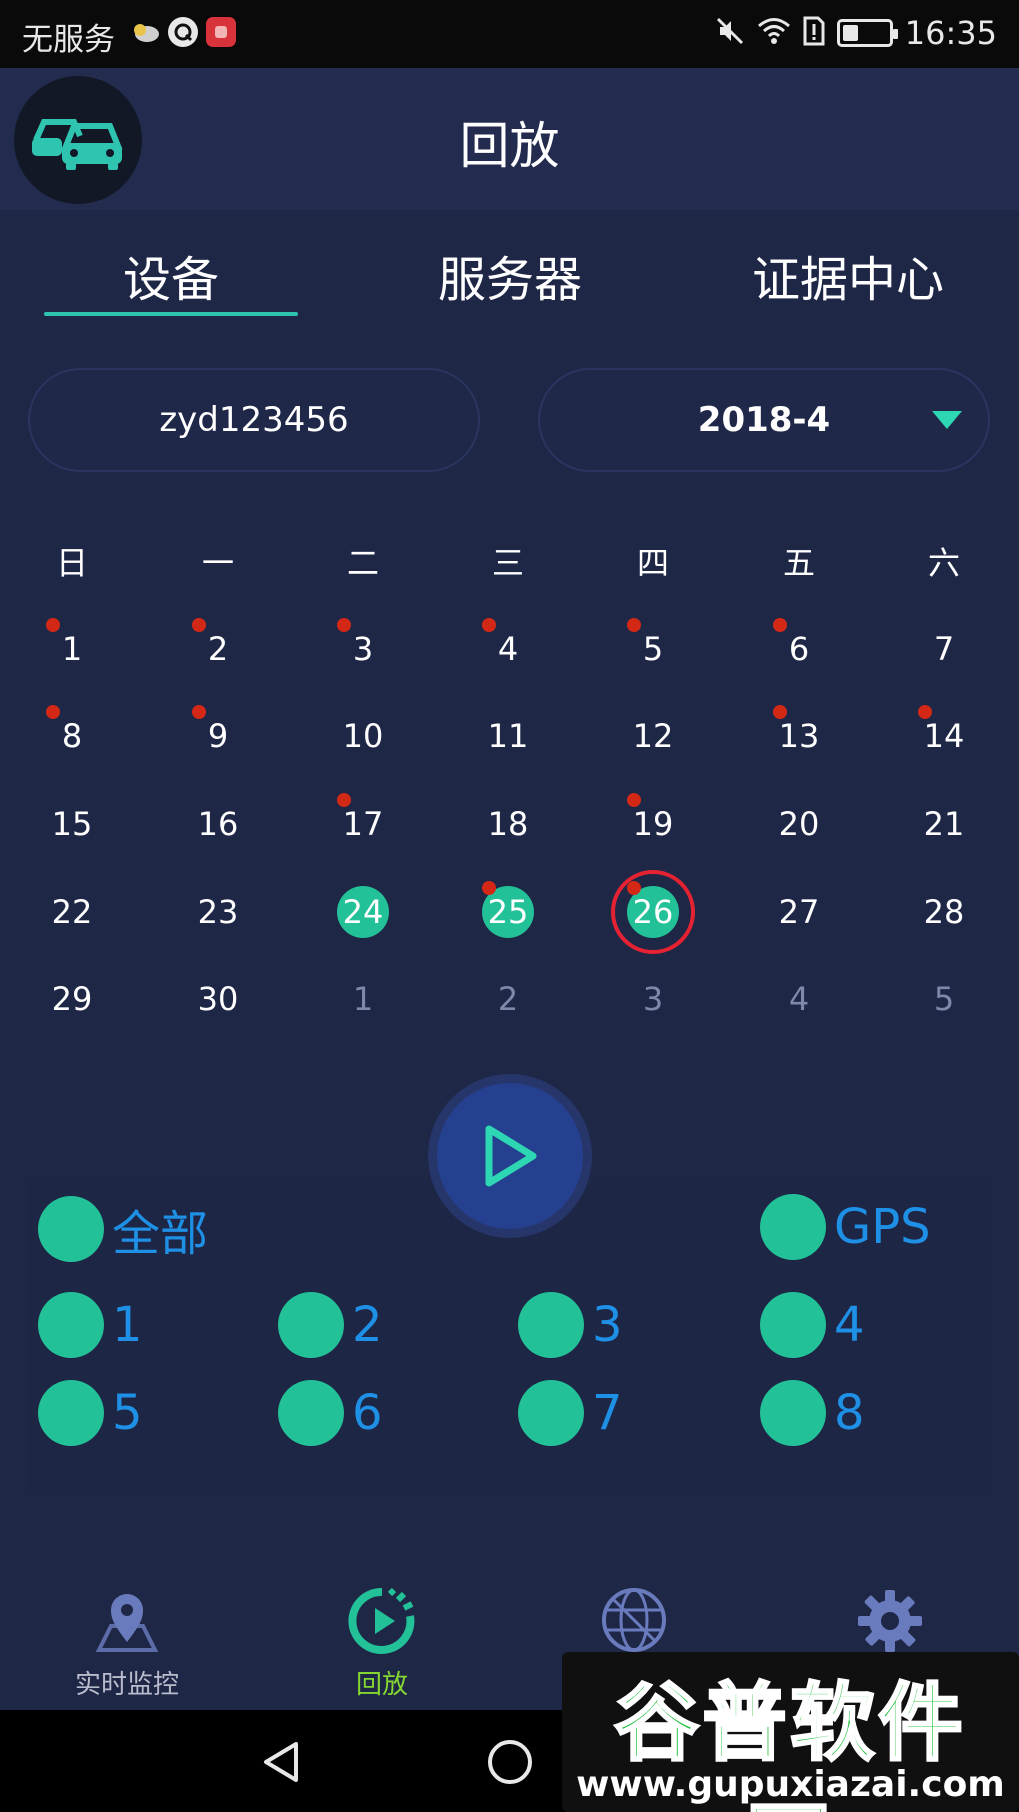 Image resolution: width=1019 pixels, height=1812 pixels. I want to click on selected-month: 2018-4, so click(764, 420).